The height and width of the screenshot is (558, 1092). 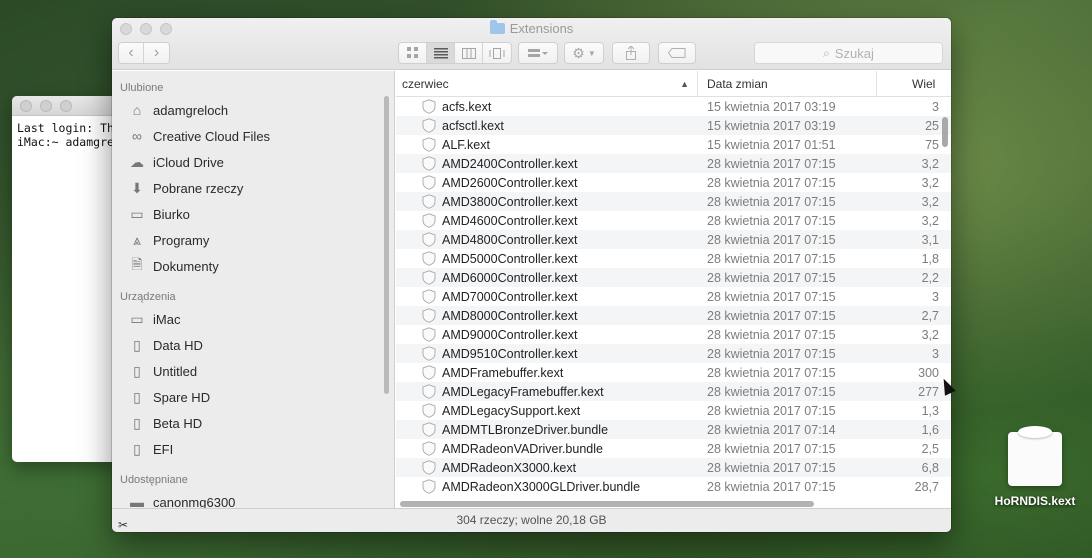 What do you see at coordinates (792, 84) in the screenshot?
I see `column-header-date: Data zmian` at bounding box center [792, 84].